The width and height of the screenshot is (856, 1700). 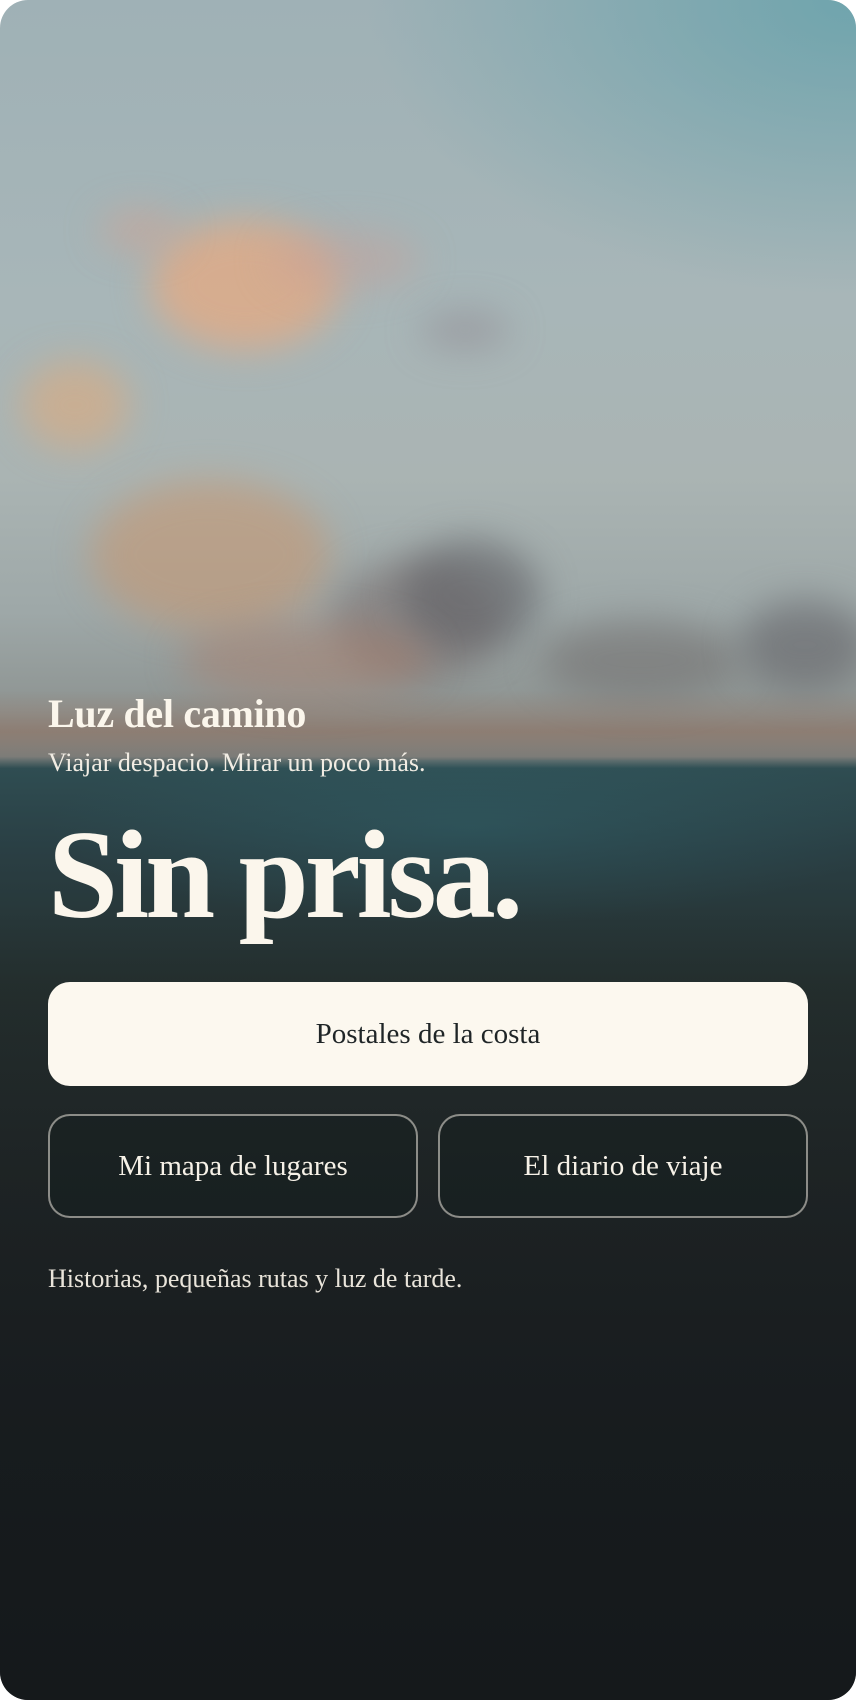 What do you see at coordinates (428, 1166) in the screenshot?
I see `secondary-actions: Mi mapa de lugares El diario de viaje` at bounding box center [428, 1166].